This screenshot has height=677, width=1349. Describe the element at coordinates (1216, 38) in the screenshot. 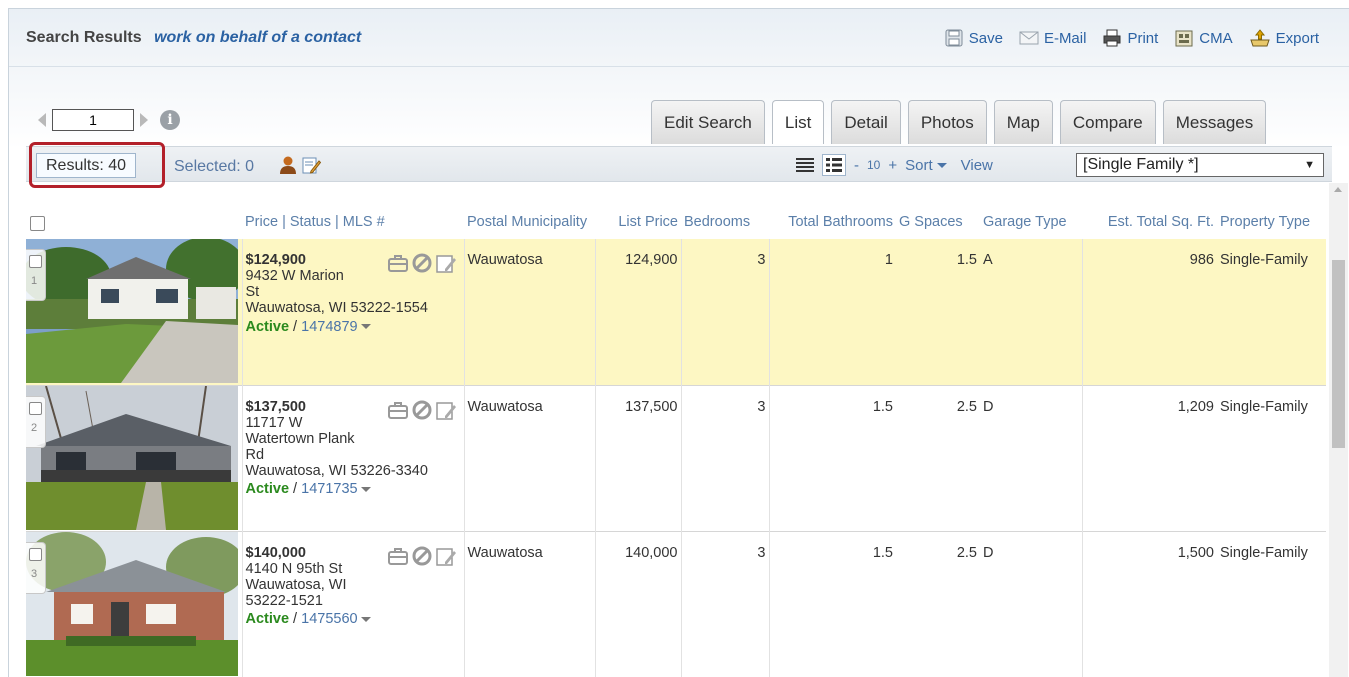

I see `cma-label: CMA` at that location.